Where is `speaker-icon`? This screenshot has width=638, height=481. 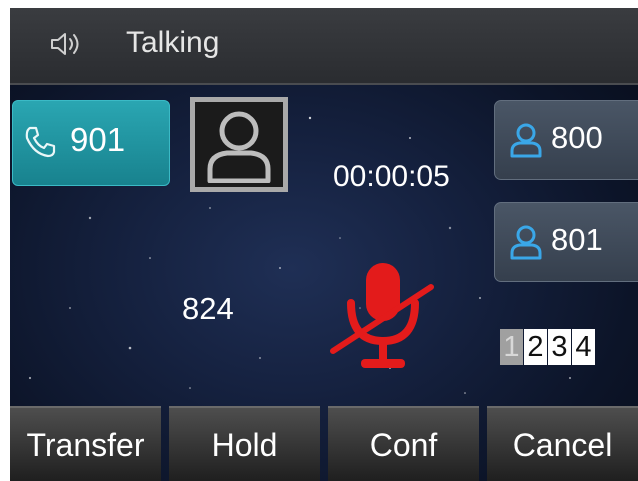
speaker-icon is located at coordinates (65, 44).